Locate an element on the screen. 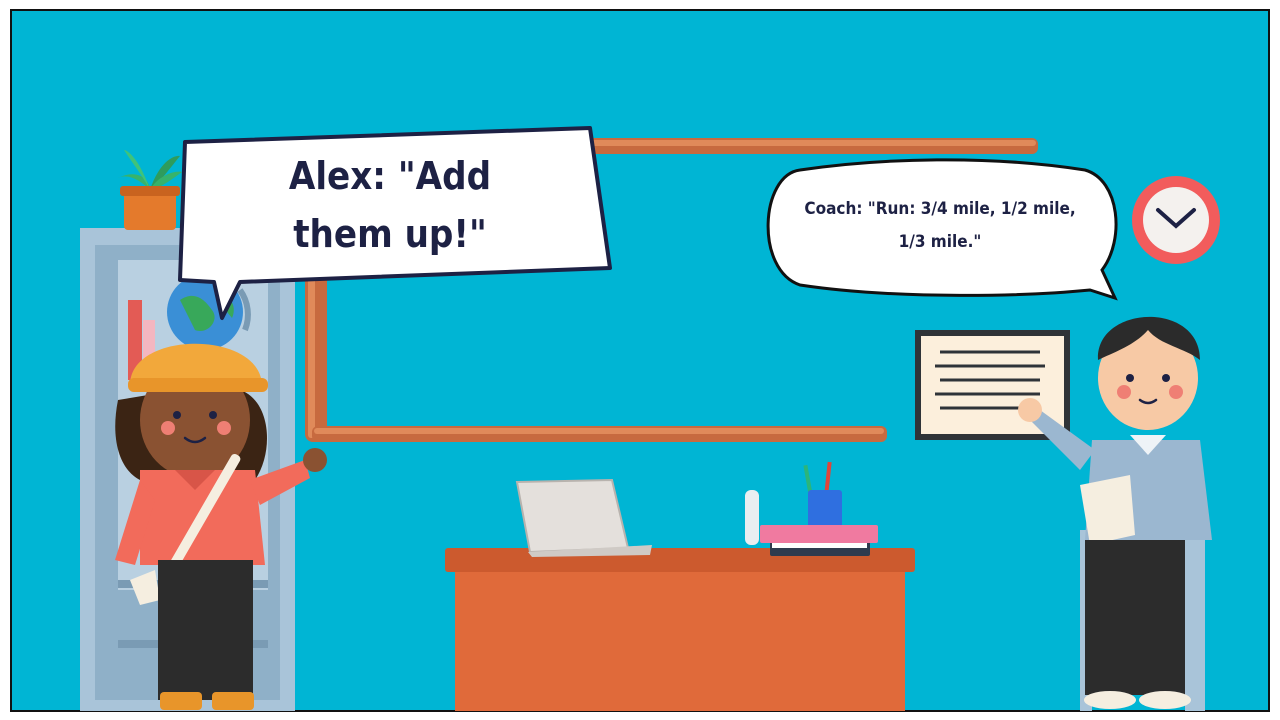 The image size is (1280, 720). desk is located at coordinates (680, 629).